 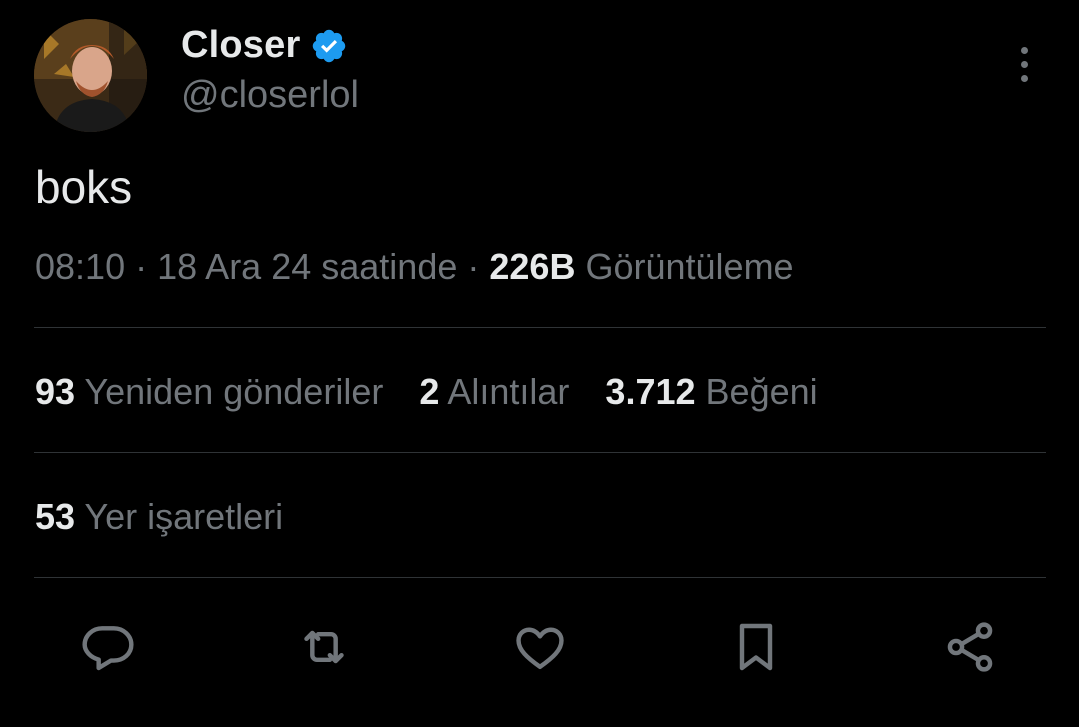 What do you see at coordinates (1024, 64) in the screenshot?
I see `more-options-icon` at bounding box center [1024, 64].